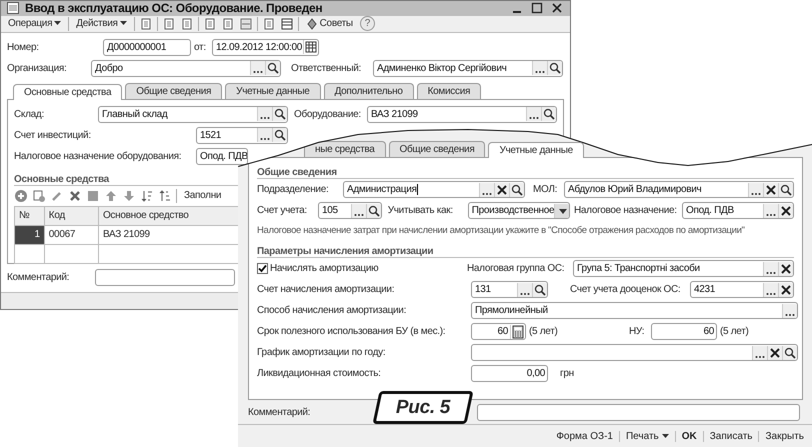  What do you see at coordinates (242, 135) in the screenshot?
I see `input-field: 1521` at bounding box center [242, 135].